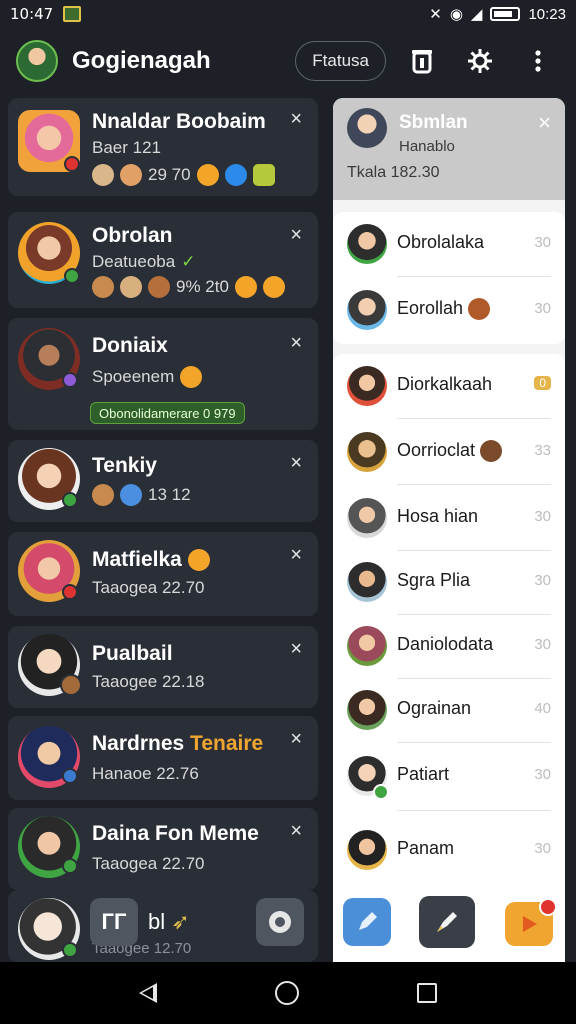  Describe the element at coordinates (132, 235) in the screenshot. I see `contact-name: Obrolan` at that location.